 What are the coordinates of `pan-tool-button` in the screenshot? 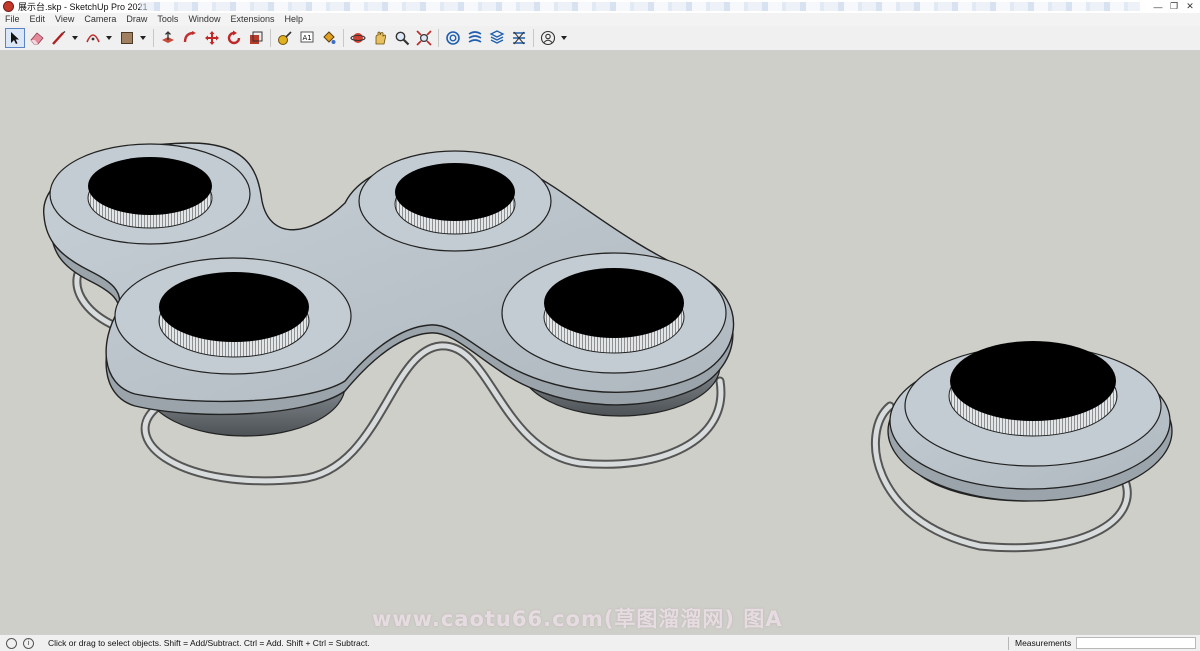 It's located at (380, 38).